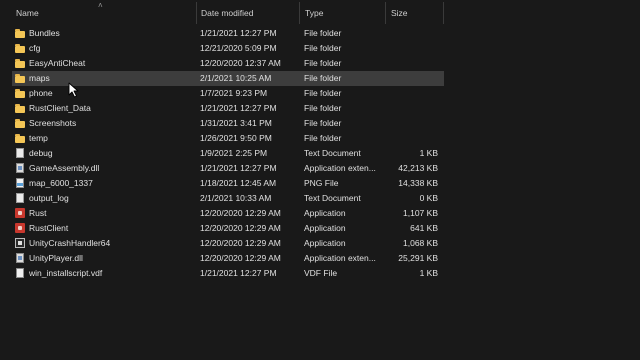  I want to click on file-date-modified: 1/9/2021 2:25 PM, so click(234, 153).